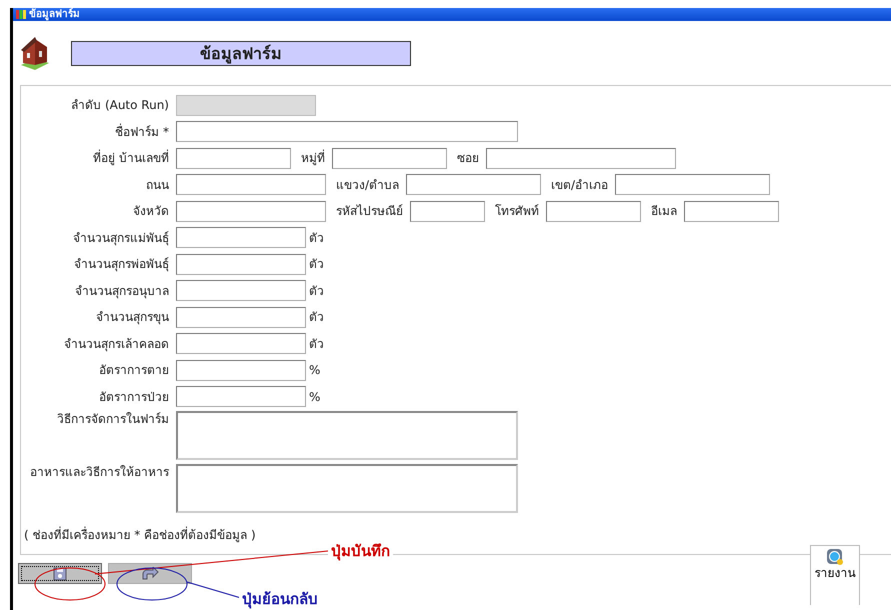  What do you see at coordinates (35, 53) in the screenshot?
I see `barn-icon` at bounding box center [35, 53].